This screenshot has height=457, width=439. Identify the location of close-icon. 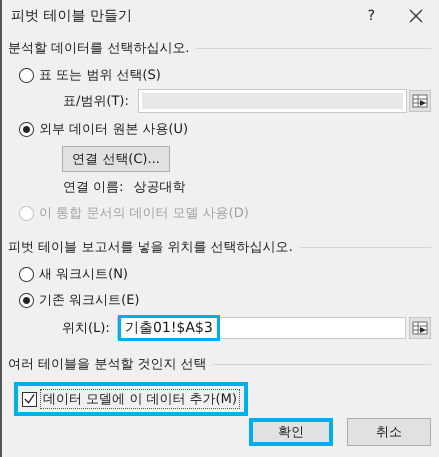
(416, 16).